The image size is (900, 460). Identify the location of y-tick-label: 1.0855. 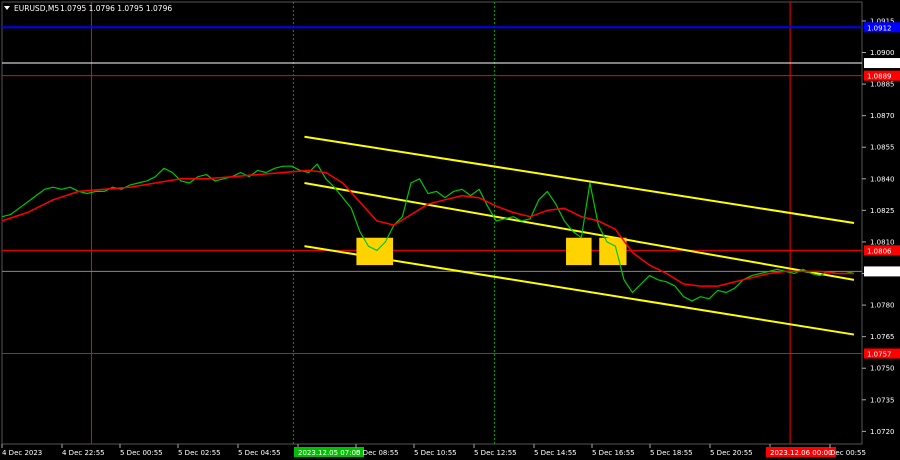
(882, 148).